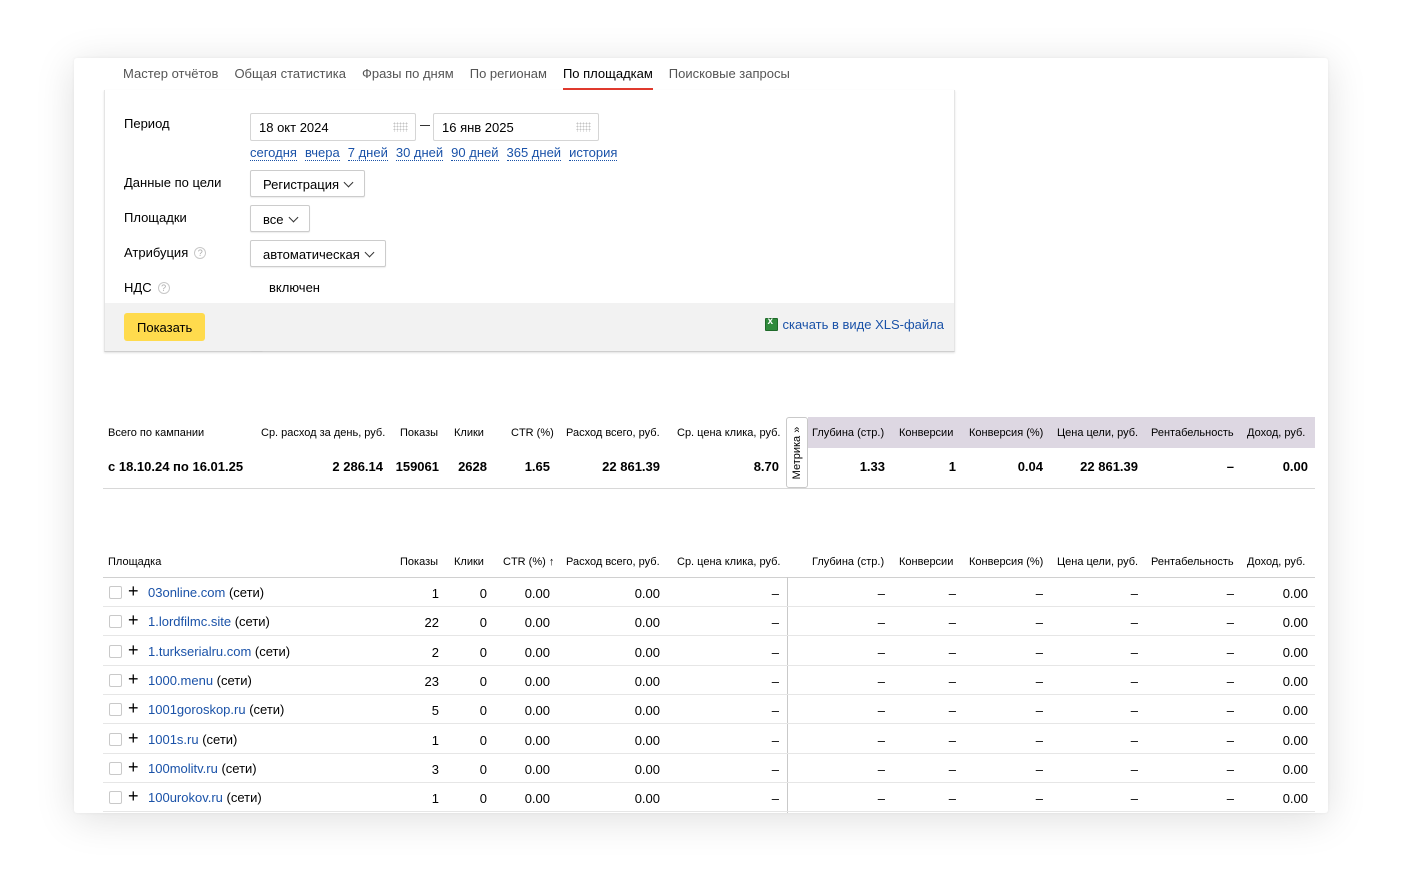 The width and height of the screenshot is (1402, 875). What do you see at coordinates (165, 327) in the screenshot?
I see `show-button: Показать` at bounding box center [165, 327].